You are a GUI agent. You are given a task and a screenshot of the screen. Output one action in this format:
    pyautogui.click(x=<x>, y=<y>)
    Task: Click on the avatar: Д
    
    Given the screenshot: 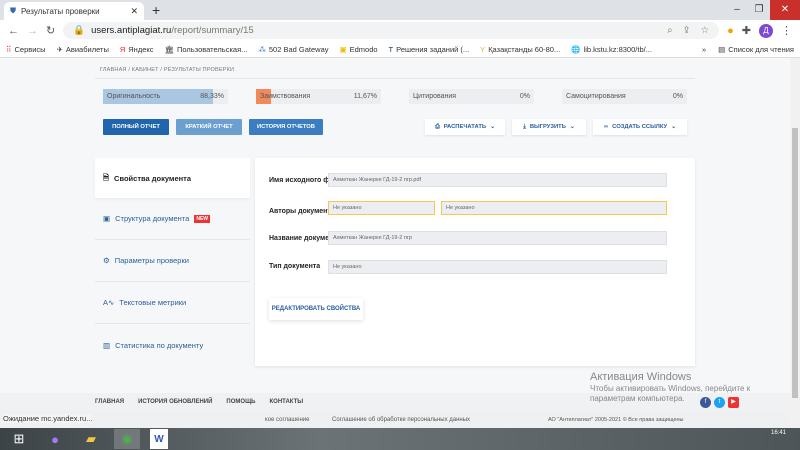 What is the action you would take?
    pyautogui.click(x=766, y=30)
    